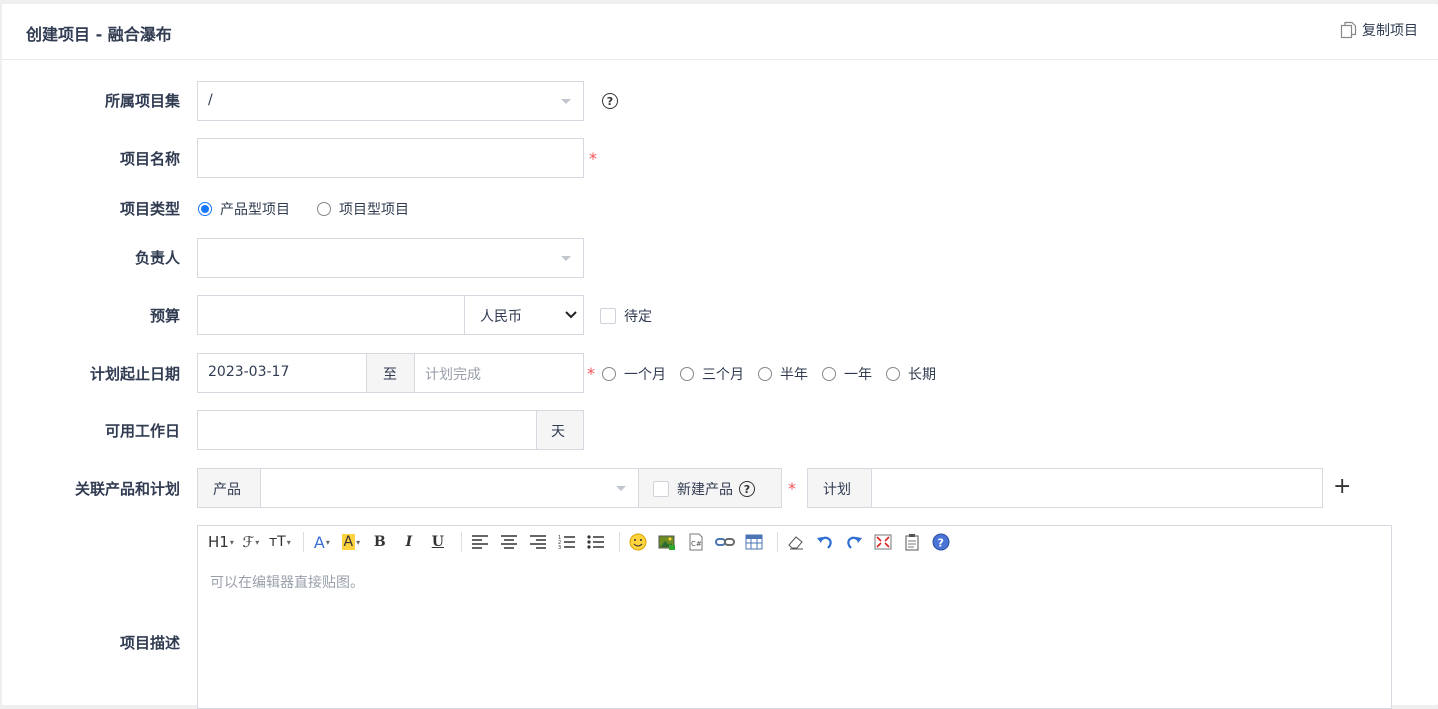  I want to click on ordered-list-button: 123, so click(567, 542).